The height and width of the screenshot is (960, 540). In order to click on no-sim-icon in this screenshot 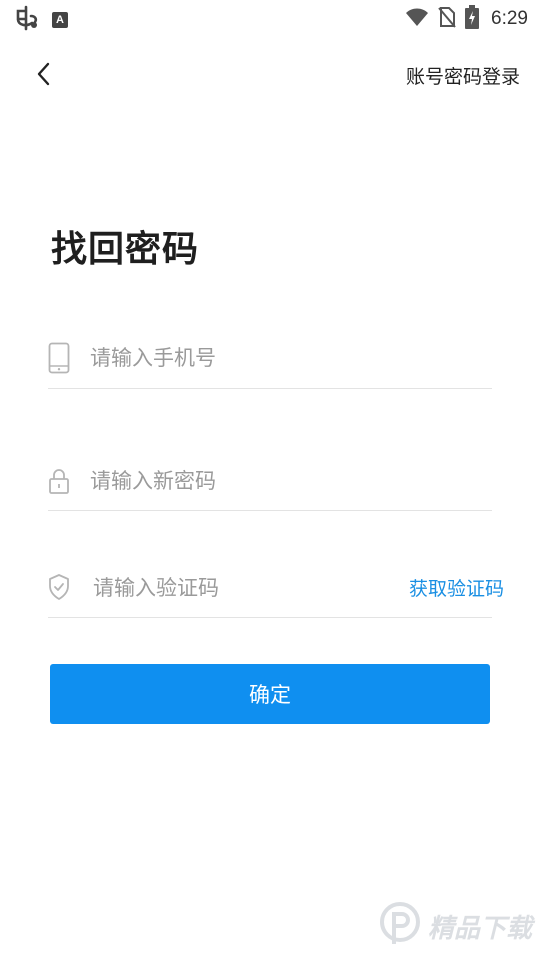, I will do `click(447, 19)`.